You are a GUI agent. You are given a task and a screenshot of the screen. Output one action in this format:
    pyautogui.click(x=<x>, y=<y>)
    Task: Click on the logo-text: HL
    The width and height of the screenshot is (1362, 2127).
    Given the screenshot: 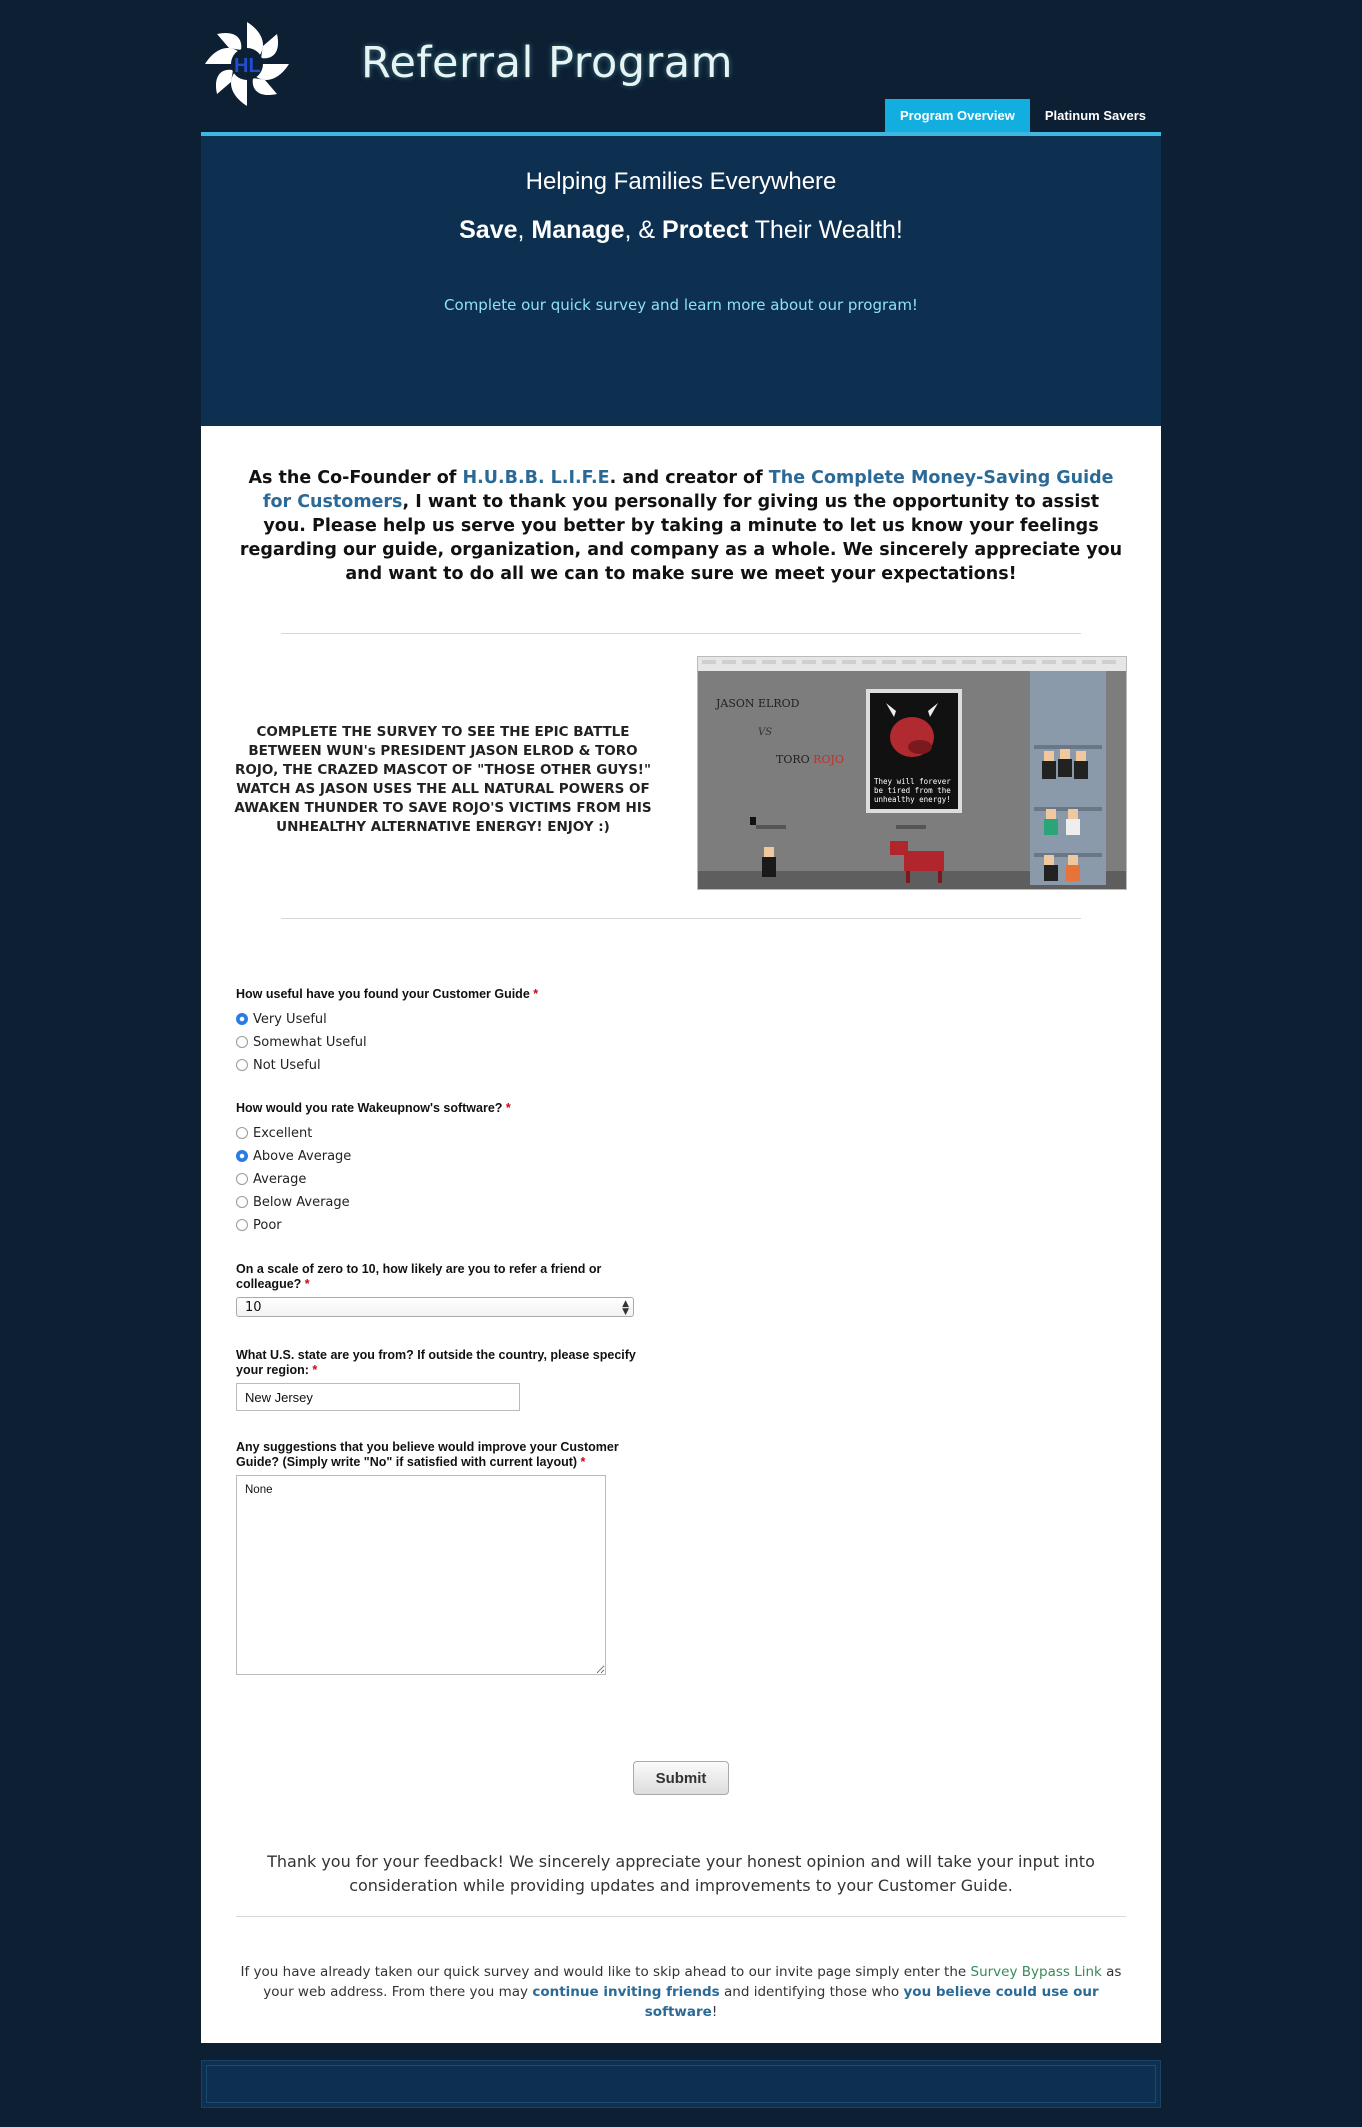 What is the action you would take?
    pyautogui.click(x=247, y=66)
    